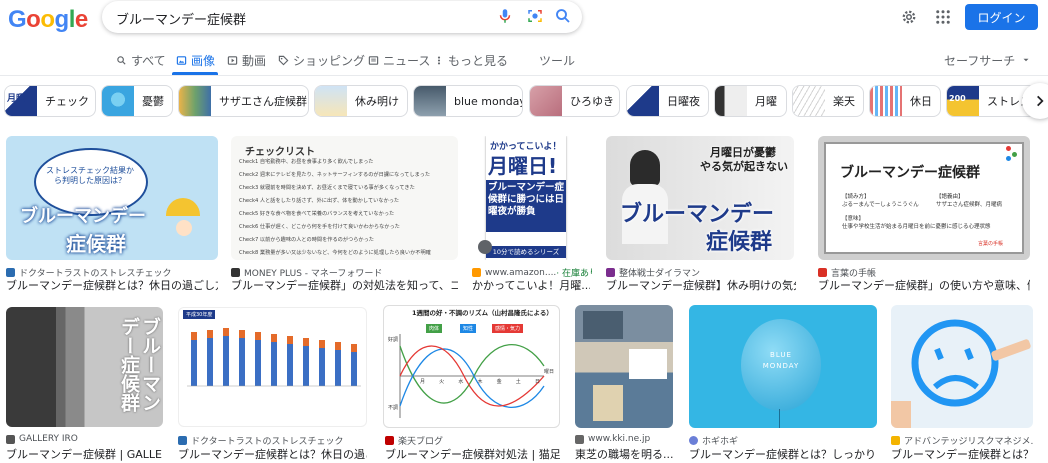 The image size is (1048, 463). Describe the element at coordinates (50, 101) in the screenshot. I see `chip-check: 月曜日! チェック` at that location.